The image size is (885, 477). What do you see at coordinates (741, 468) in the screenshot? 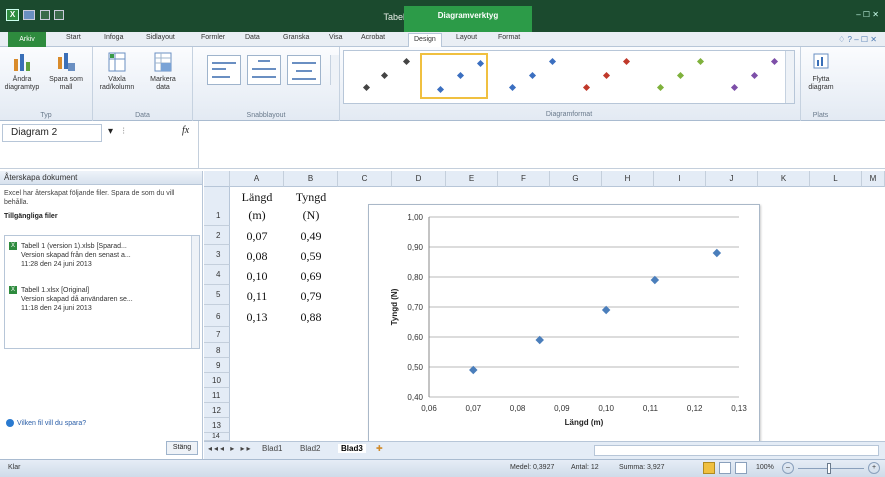
I see `page-break-view-icon` at bounding box center [741, 468].